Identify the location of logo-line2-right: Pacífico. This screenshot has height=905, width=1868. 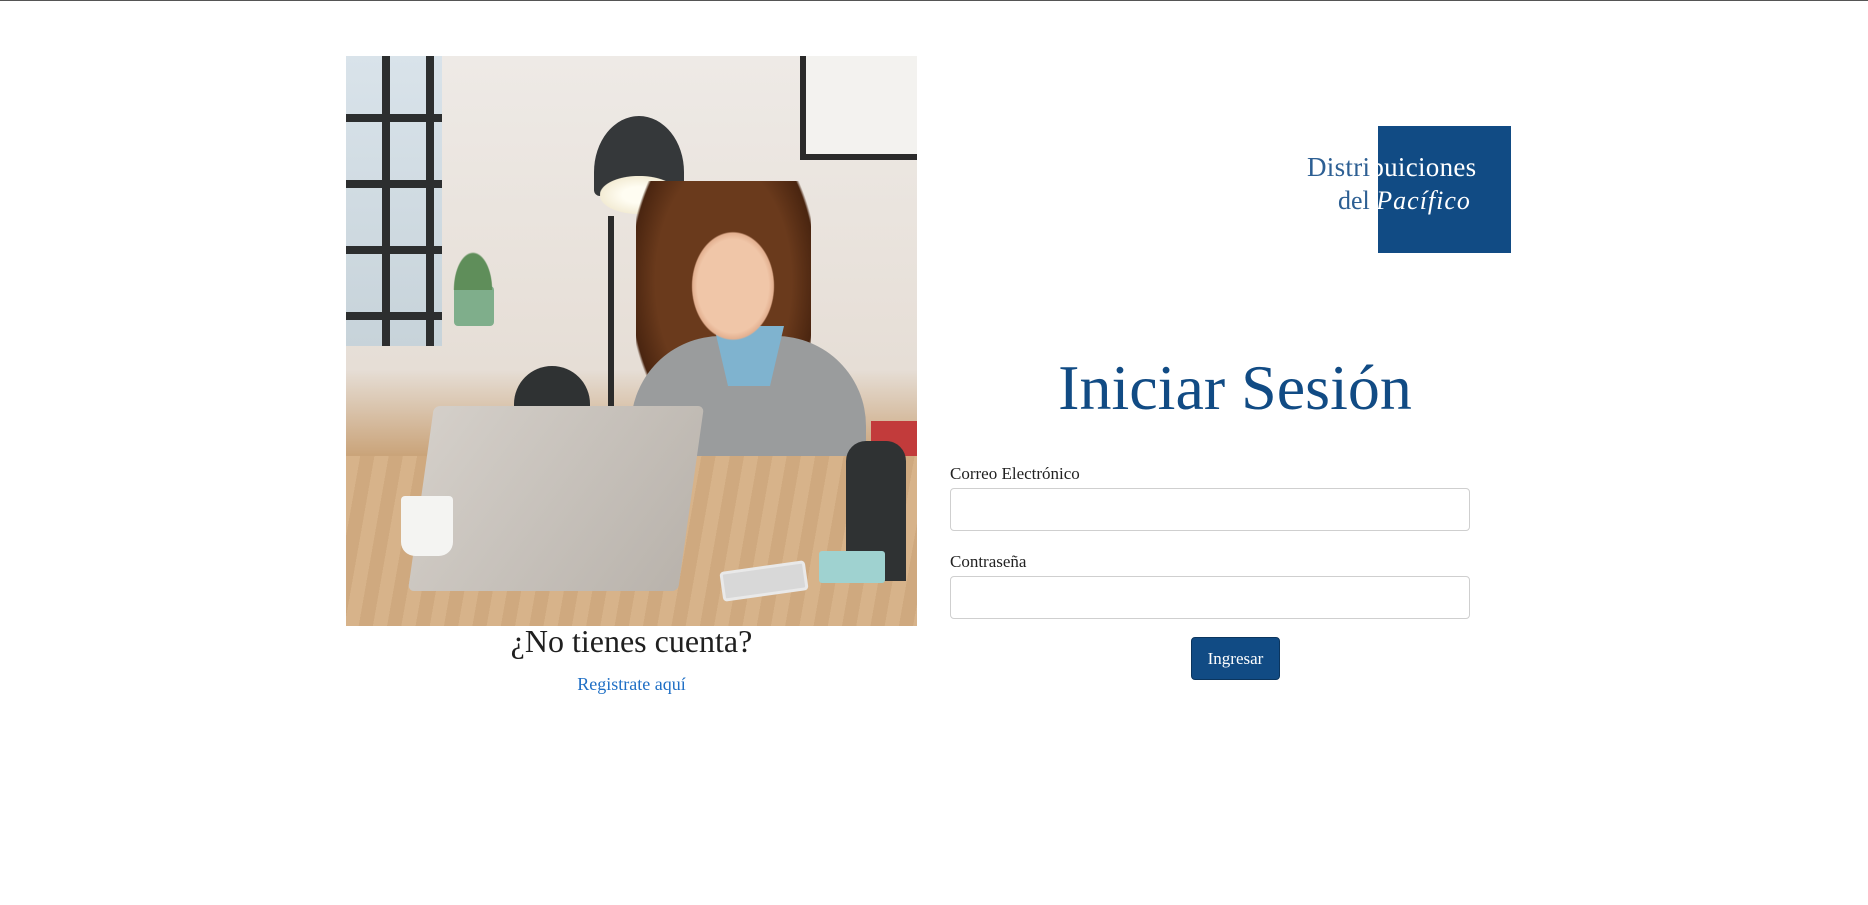
(1423, 200).